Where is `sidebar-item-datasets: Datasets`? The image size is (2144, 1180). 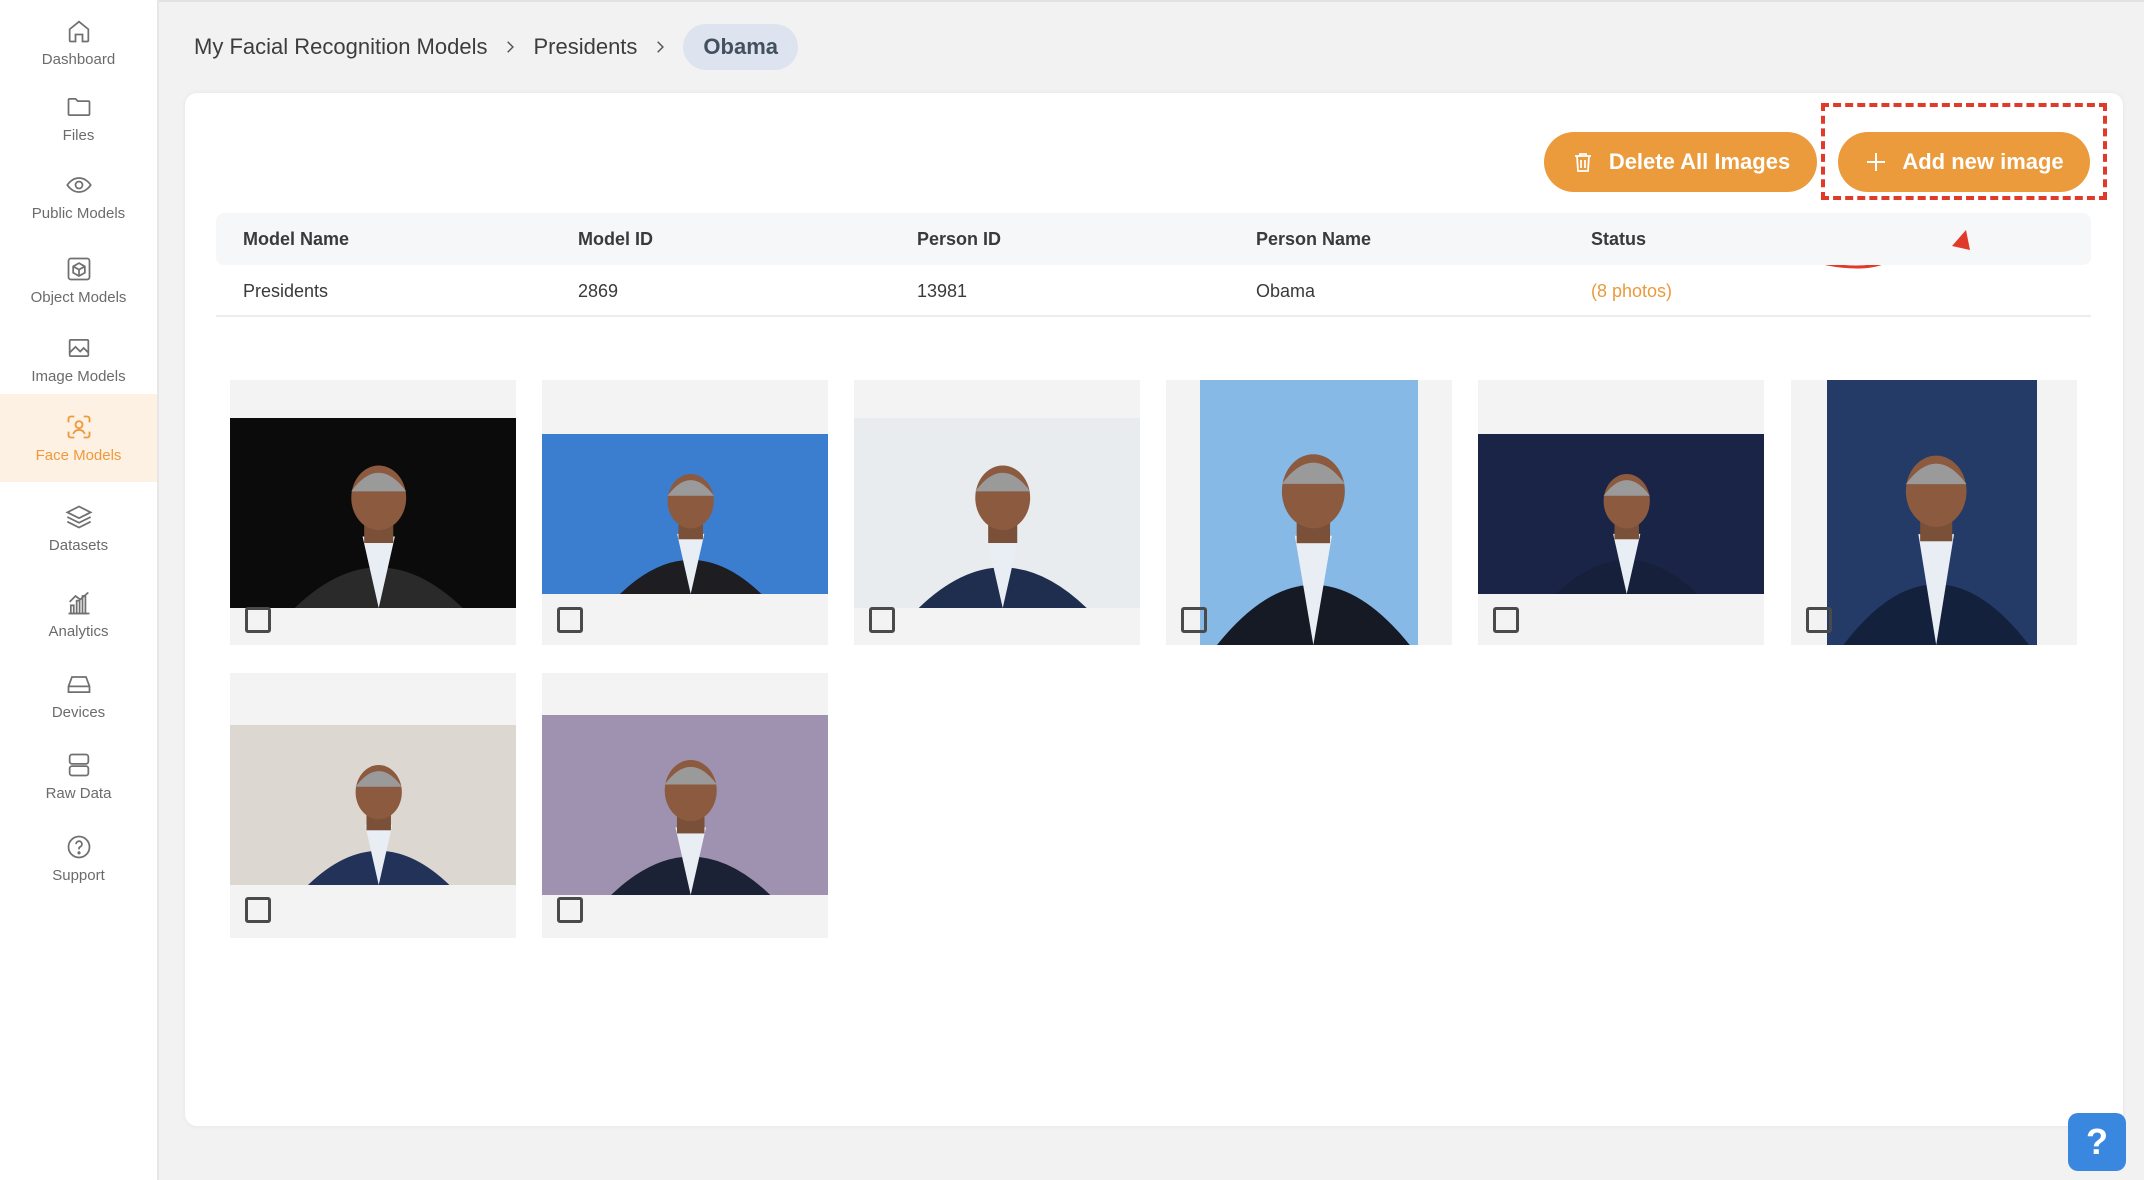
sidebar-item-datasets: Datasets is located at coordinates (78, 528).